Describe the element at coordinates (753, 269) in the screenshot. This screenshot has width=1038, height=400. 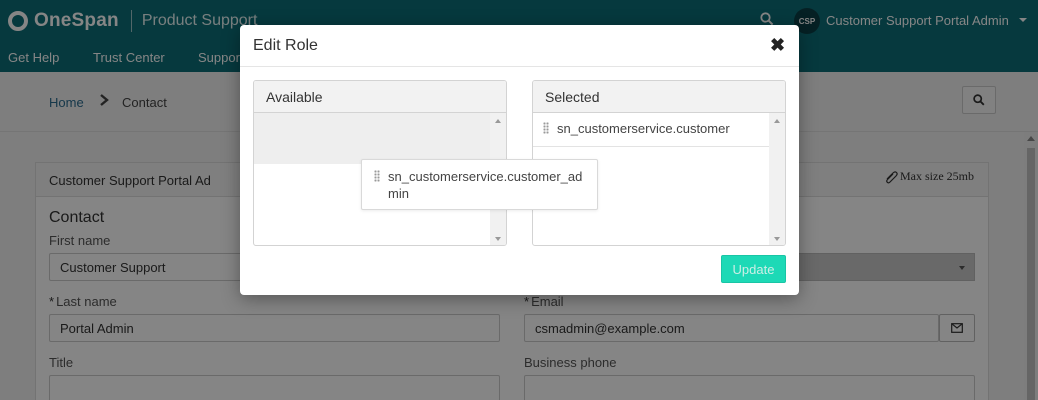
I see `update-button: Update` at that location.